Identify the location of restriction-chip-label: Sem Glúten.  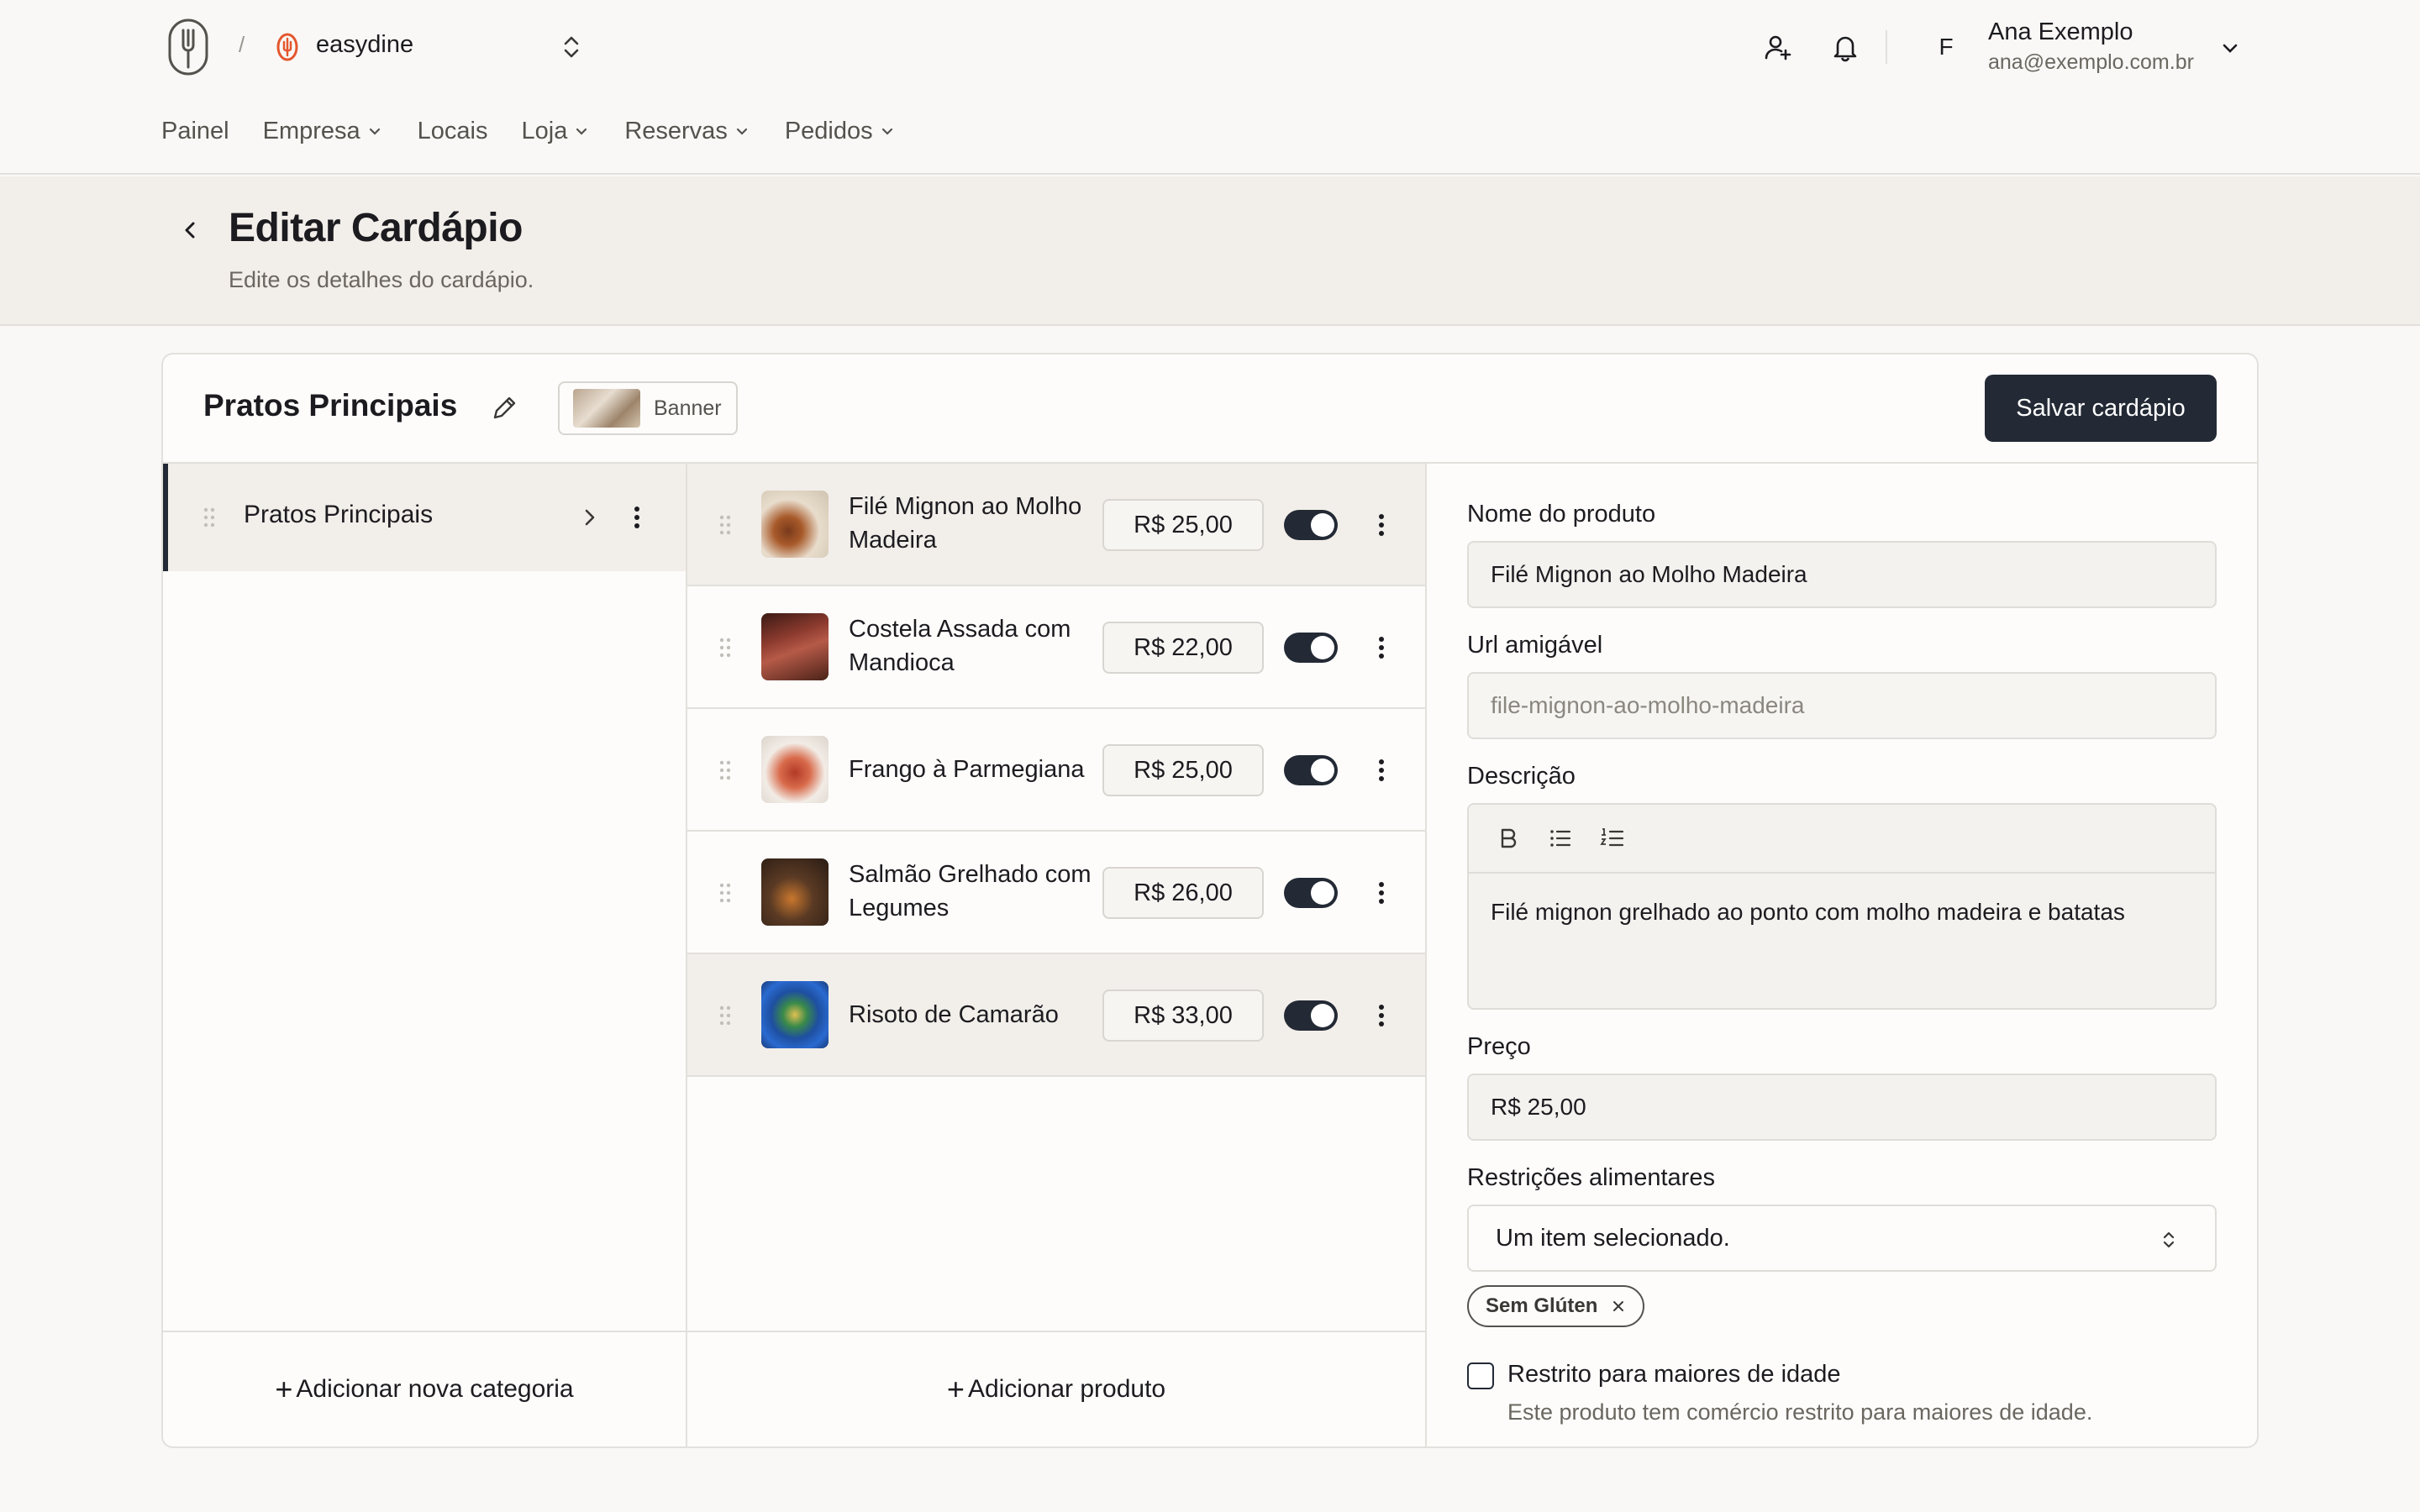
(1542, 1305).